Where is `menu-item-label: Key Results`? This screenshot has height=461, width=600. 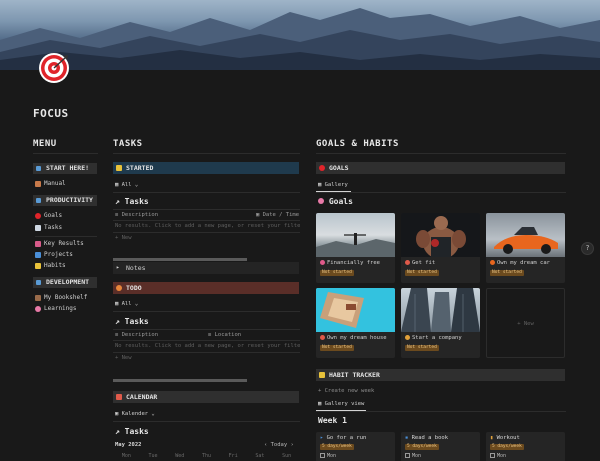
menu-item-label: Key Results is located at coordinates (64, 243).